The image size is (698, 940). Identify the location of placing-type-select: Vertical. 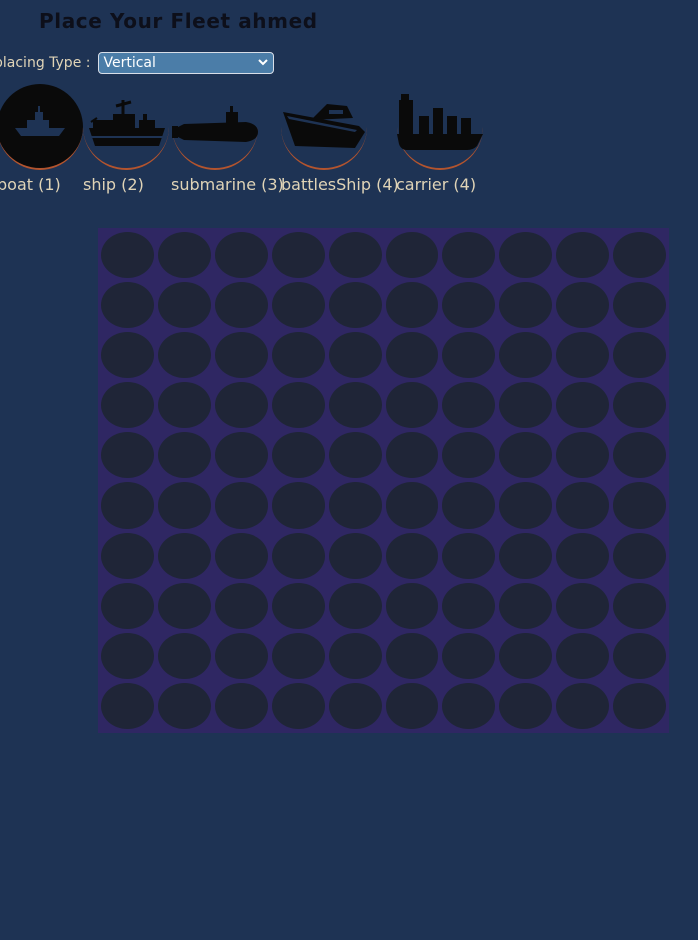
(186, 63).